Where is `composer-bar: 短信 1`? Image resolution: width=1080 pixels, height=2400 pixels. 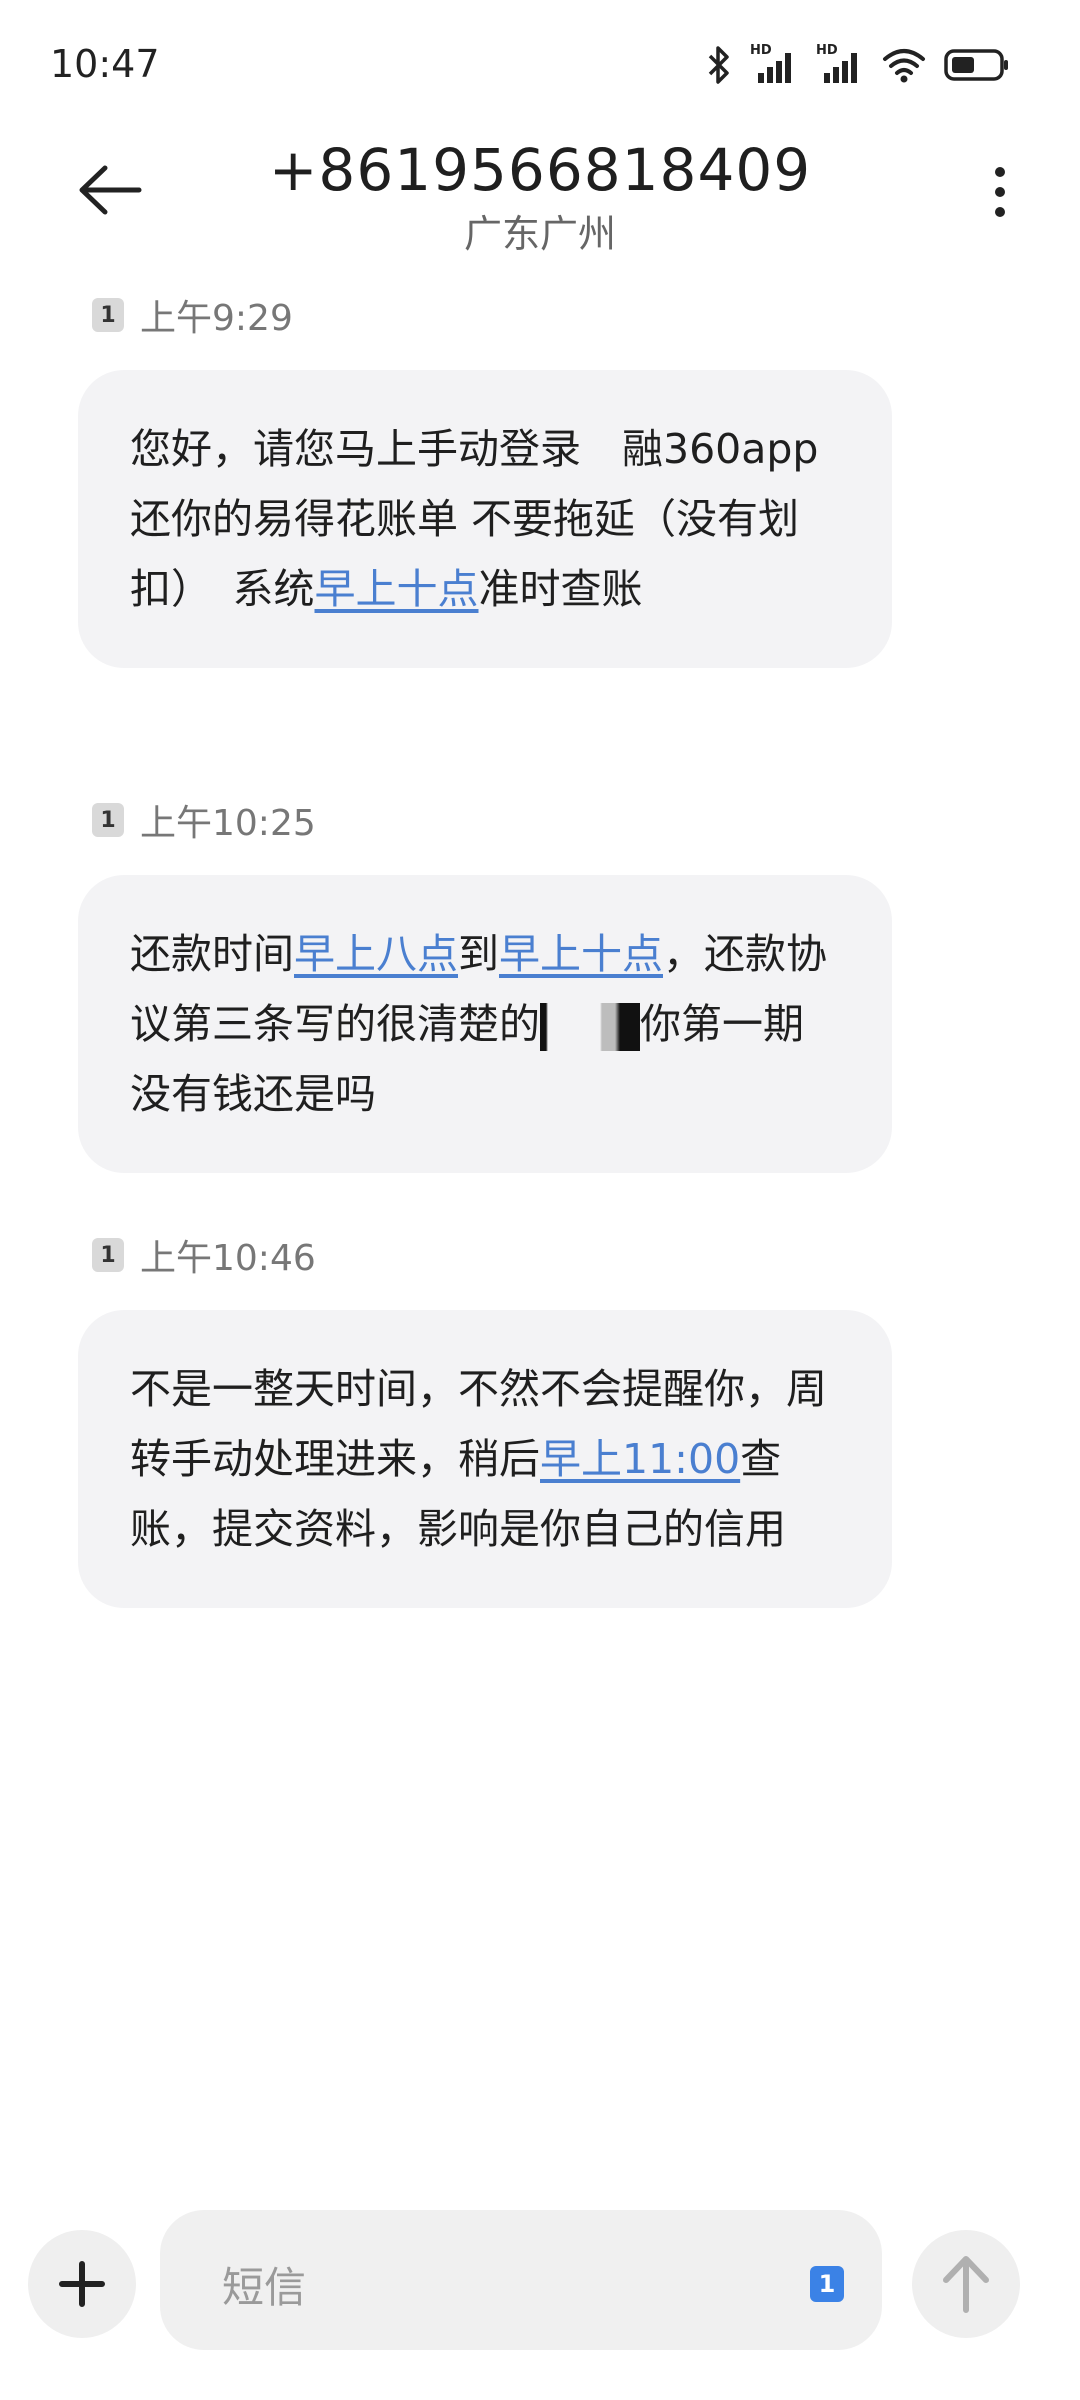
composer-bar: 短信 1 is located at coordinates (540, 2305).